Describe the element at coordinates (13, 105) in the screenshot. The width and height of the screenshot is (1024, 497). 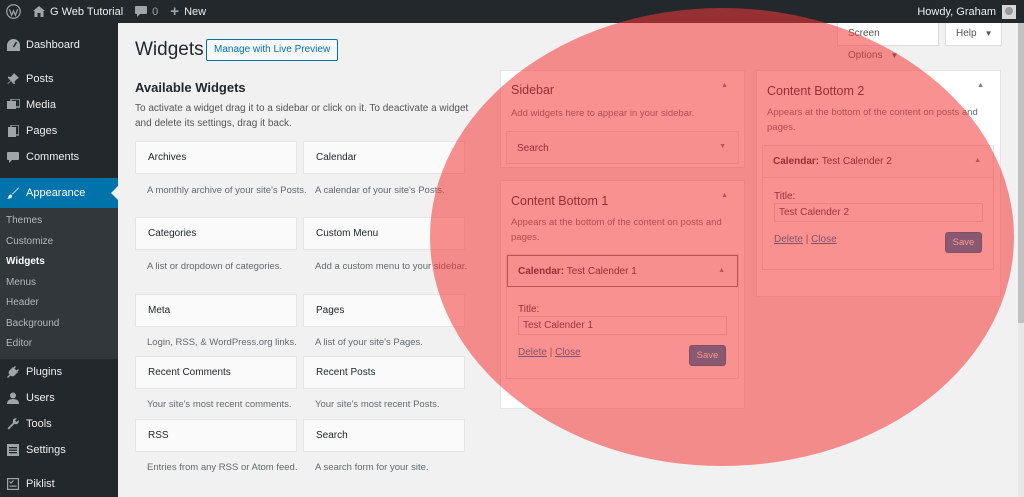
I see `media-icon` at that location.